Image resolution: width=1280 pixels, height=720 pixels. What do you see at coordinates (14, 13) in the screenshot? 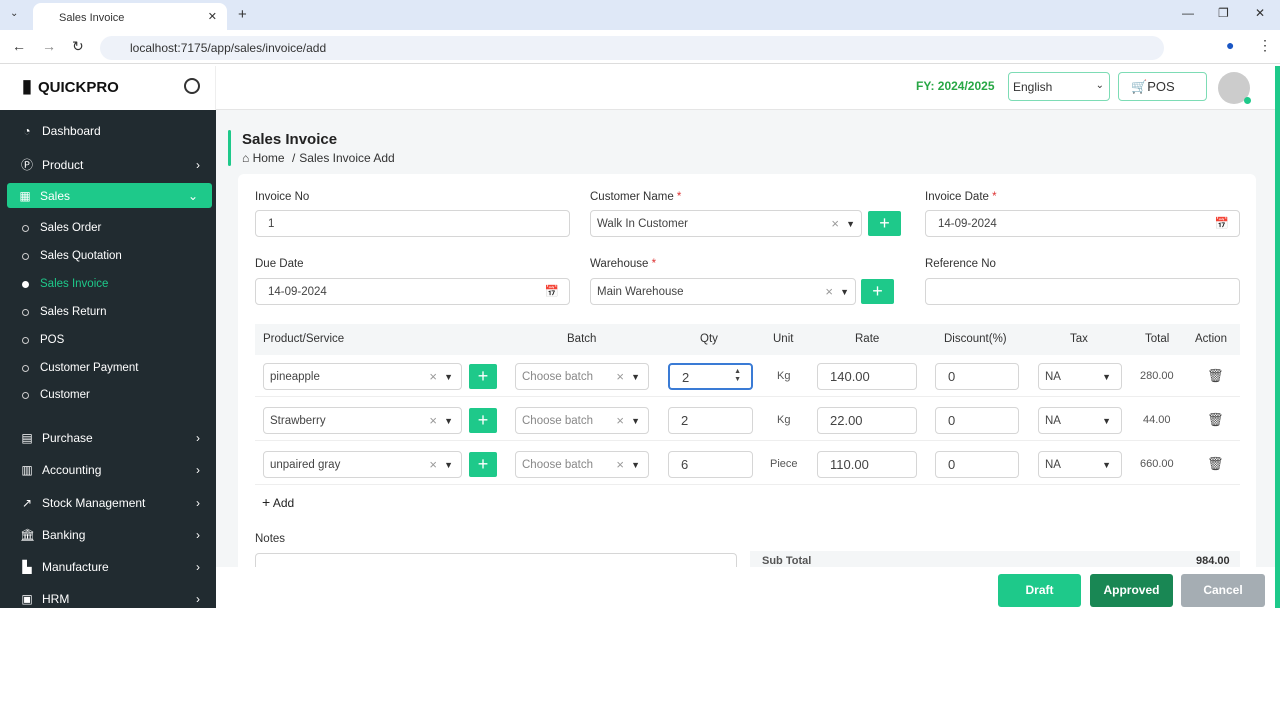
I see `tab-list-icon: ⌄` at bounding box center [14, 13].